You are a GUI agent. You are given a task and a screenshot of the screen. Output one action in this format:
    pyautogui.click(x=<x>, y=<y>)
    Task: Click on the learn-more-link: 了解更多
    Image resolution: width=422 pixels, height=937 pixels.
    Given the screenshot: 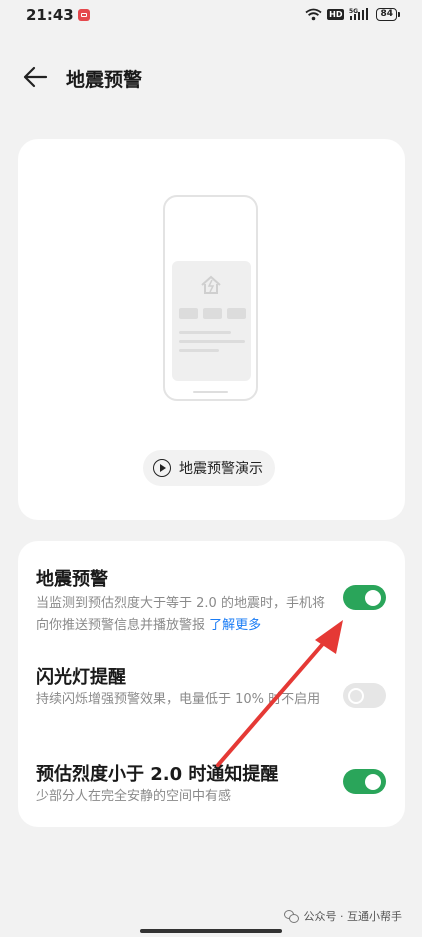 What is the action you would take?
    pyautogui.click(x=235, y=625)
    